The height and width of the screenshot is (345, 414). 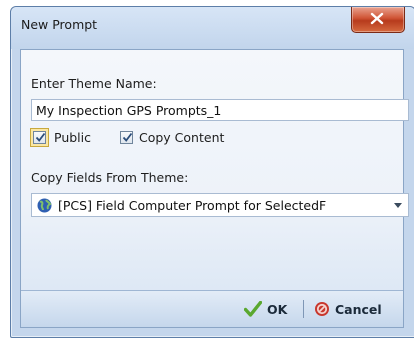 I want to click on copy-content-label: Copy Content, so click(x=181, y=137).